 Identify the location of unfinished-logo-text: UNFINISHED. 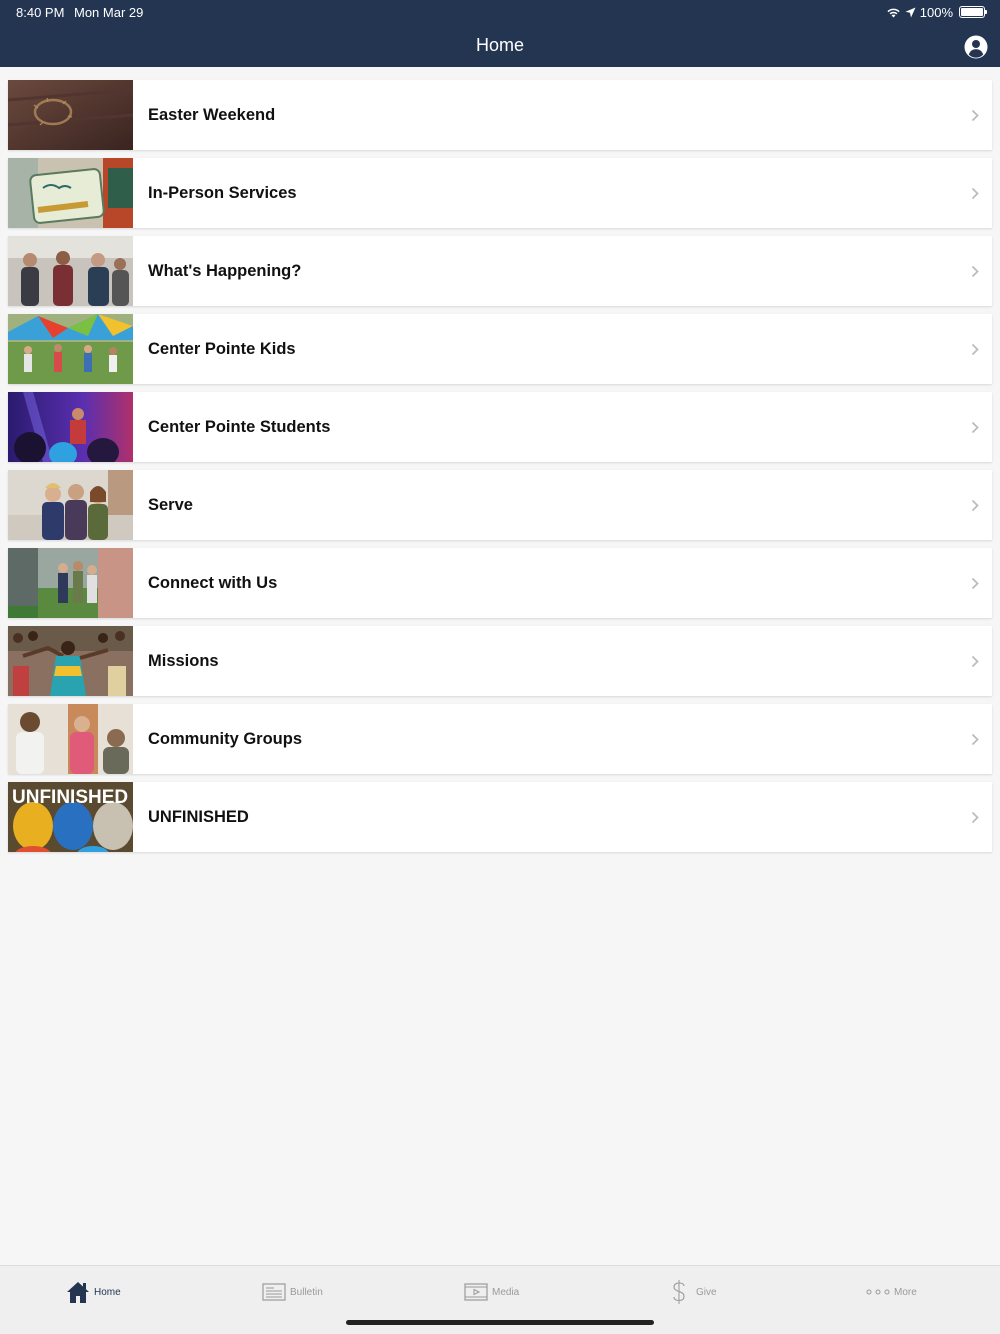
(70, 797).